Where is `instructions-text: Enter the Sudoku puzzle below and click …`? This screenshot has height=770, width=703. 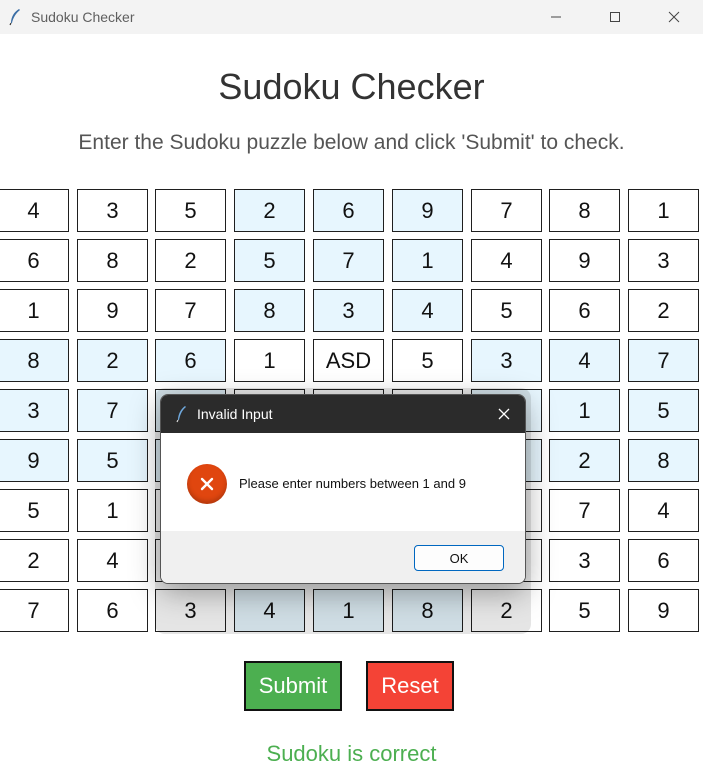 instructions-text: Enter the Sudoku puzzle below and click … is located at coordinates (351, 142).